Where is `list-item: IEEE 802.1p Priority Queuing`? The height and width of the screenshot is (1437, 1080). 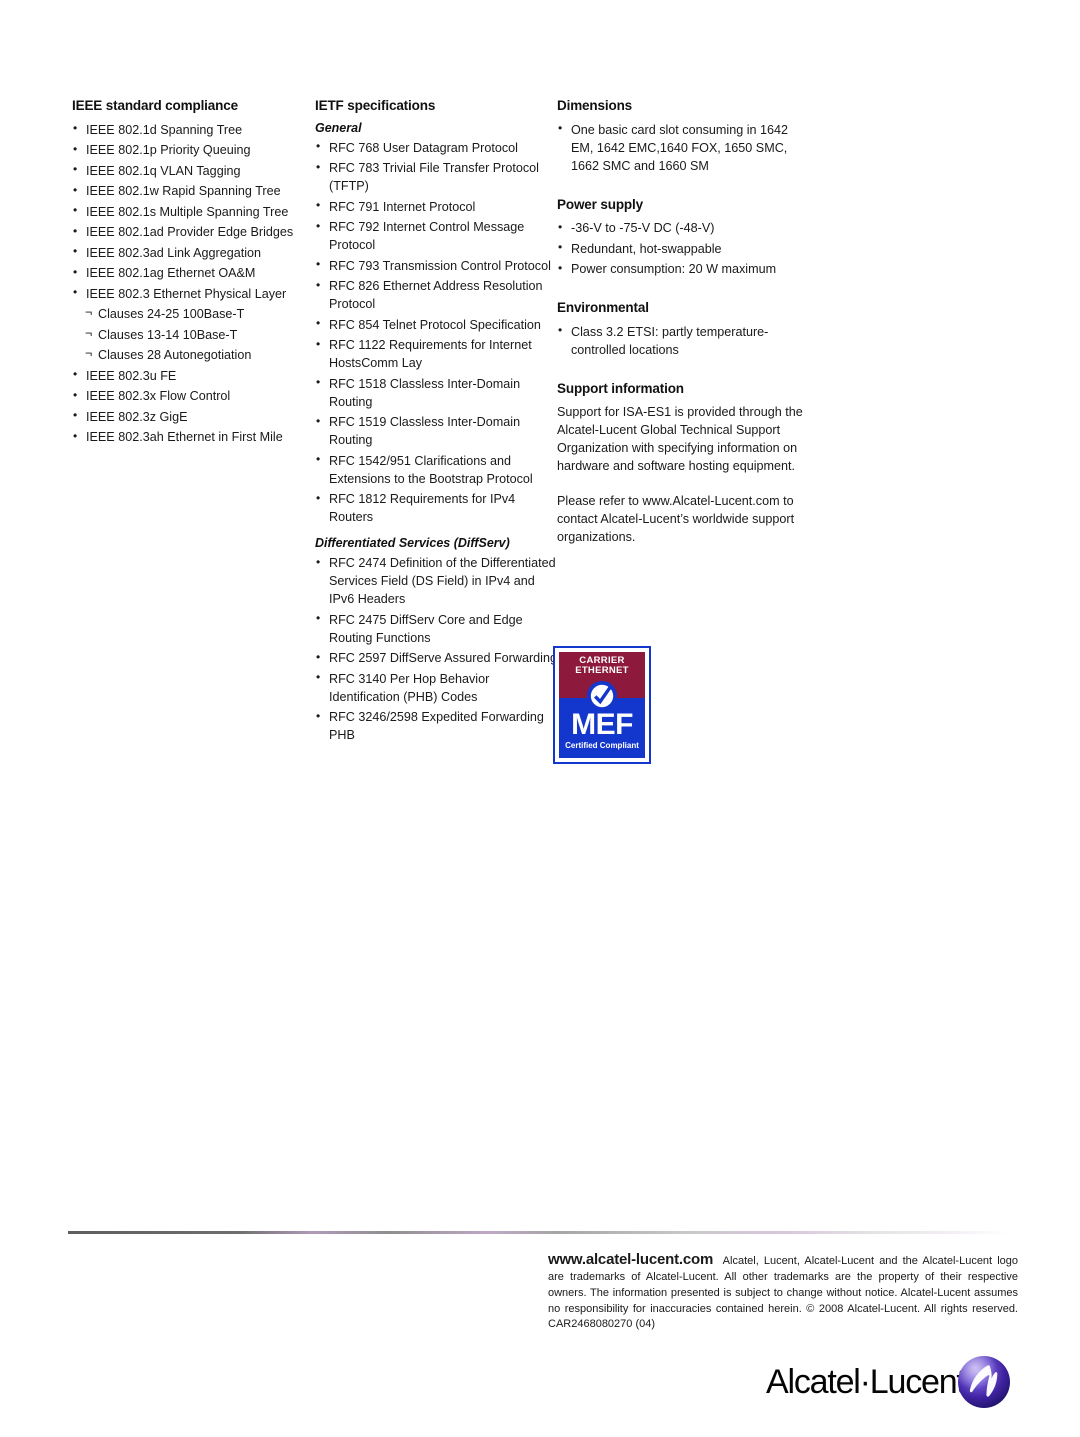
list-item: IEEE 802.1p Priority Queuing is located at coordinates (193, 150).